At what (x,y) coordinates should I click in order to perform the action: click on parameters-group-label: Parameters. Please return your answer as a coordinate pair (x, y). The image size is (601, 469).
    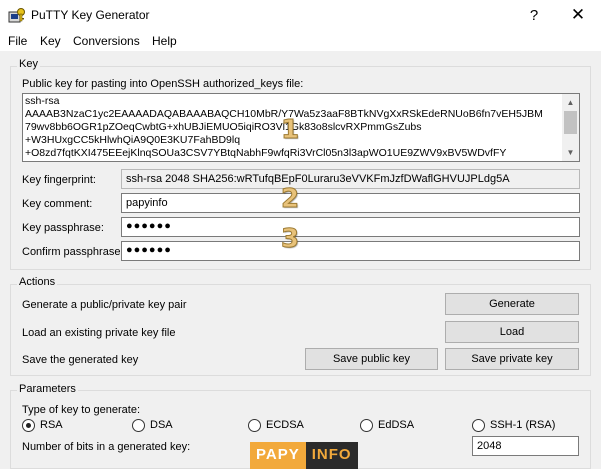
    Looking at the image, I should click on (47, 389).